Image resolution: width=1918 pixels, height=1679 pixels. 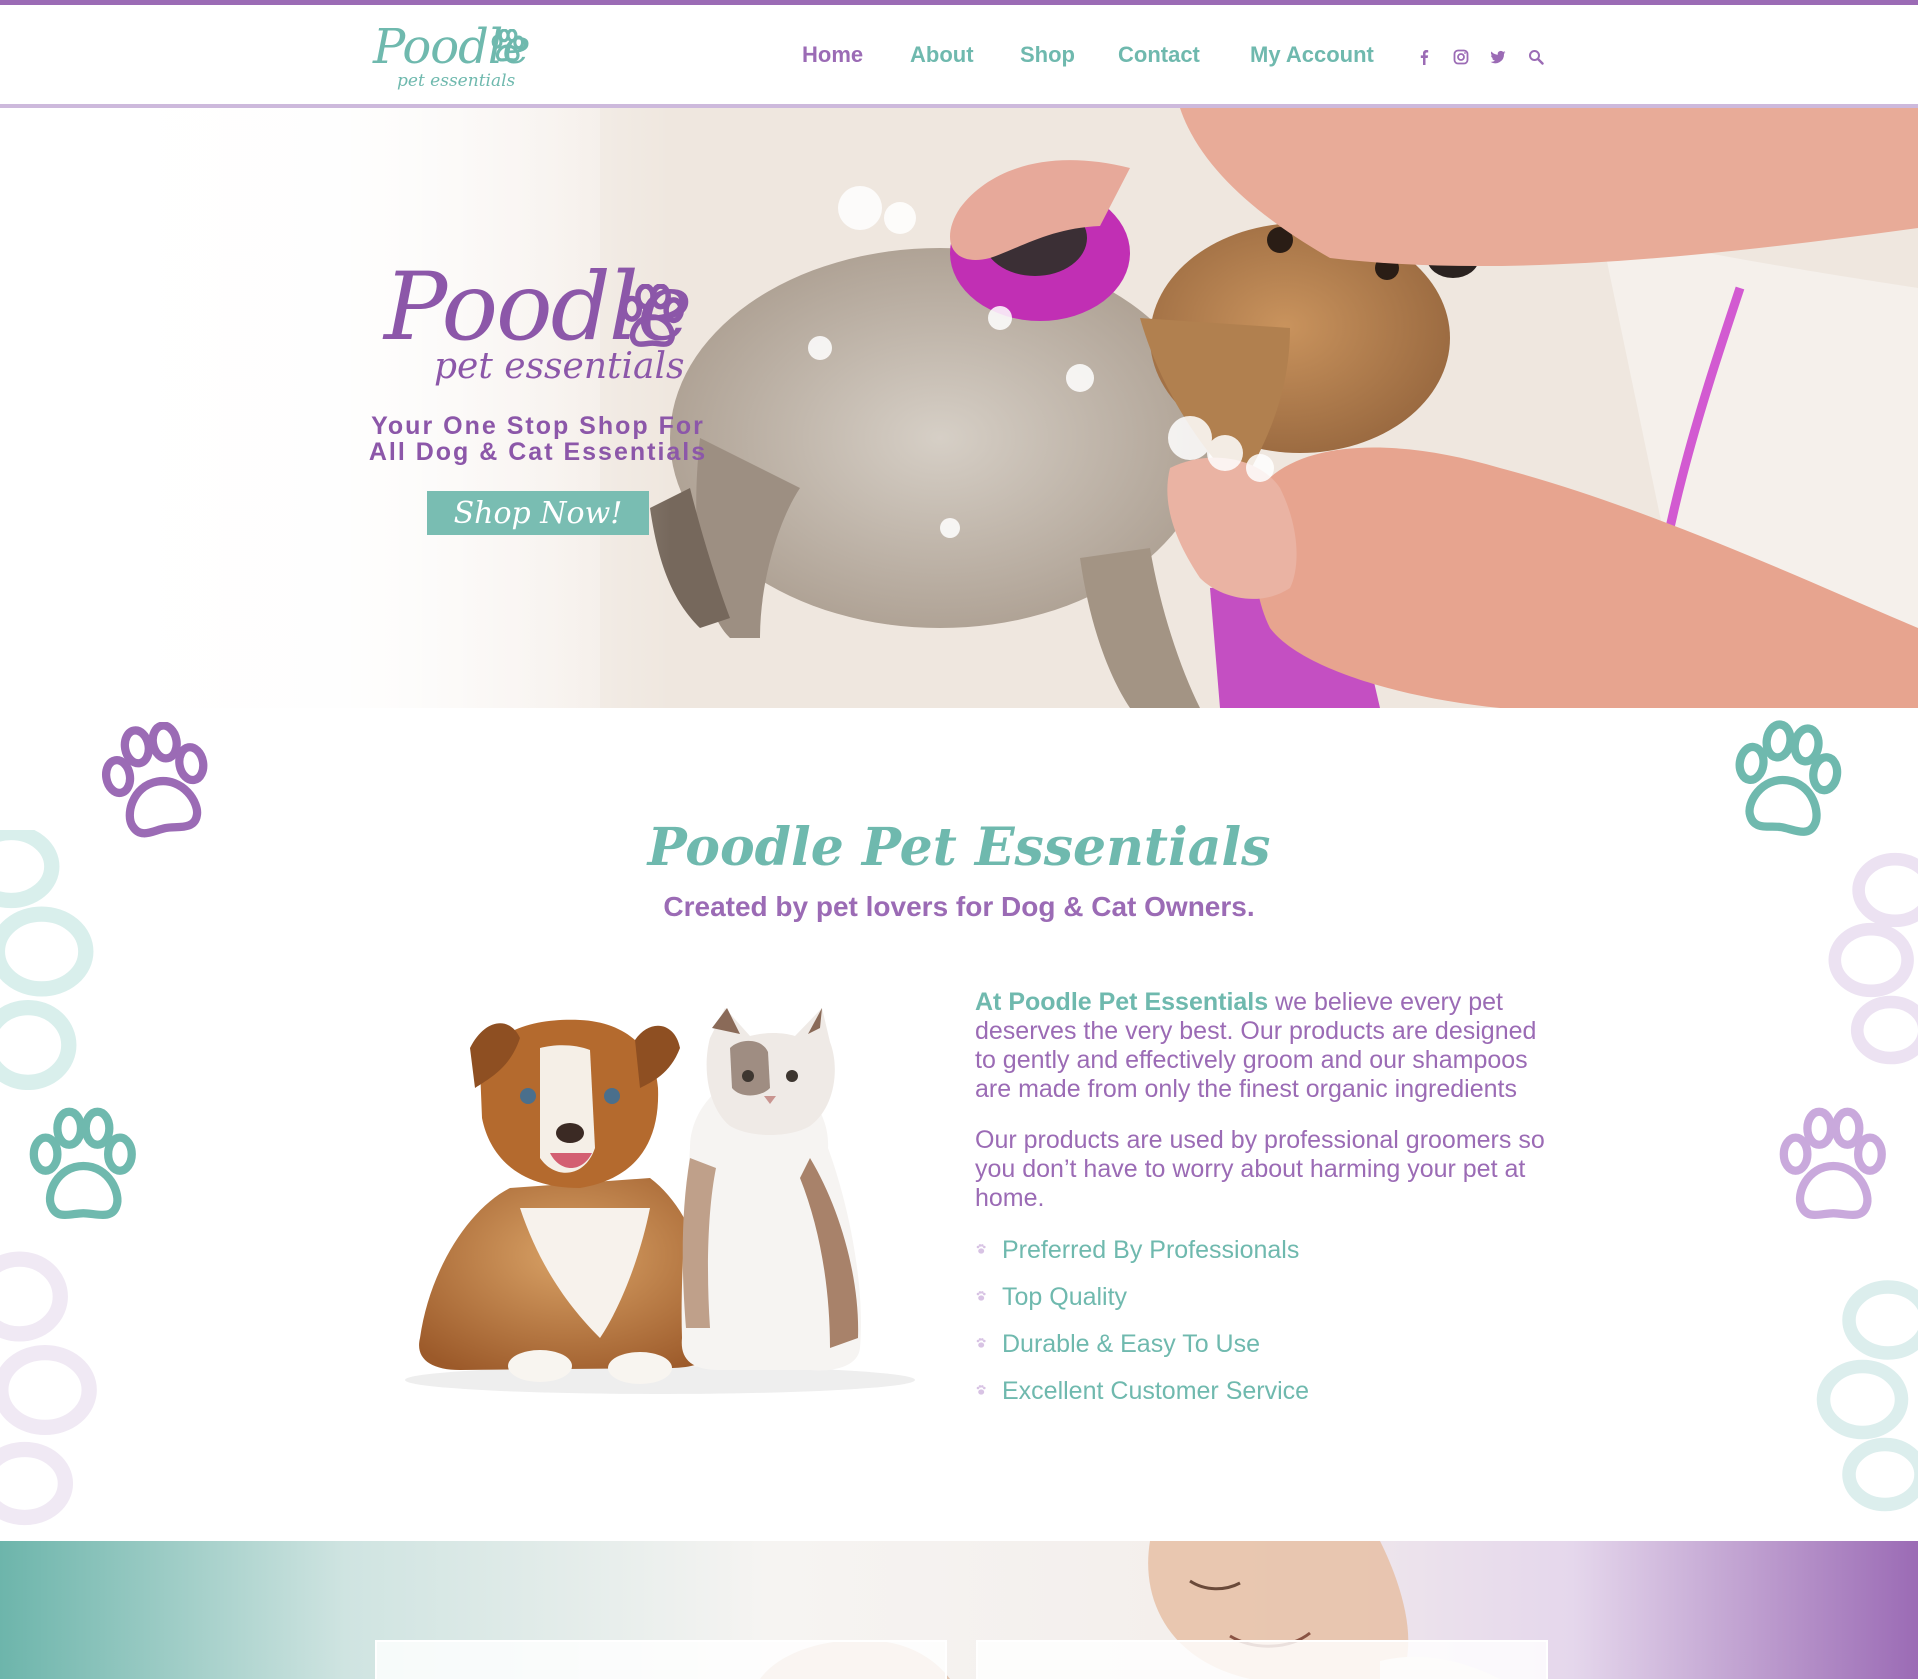 I want to click on list-item: Preferred By Professionals, so click(x=1265, y=1258).